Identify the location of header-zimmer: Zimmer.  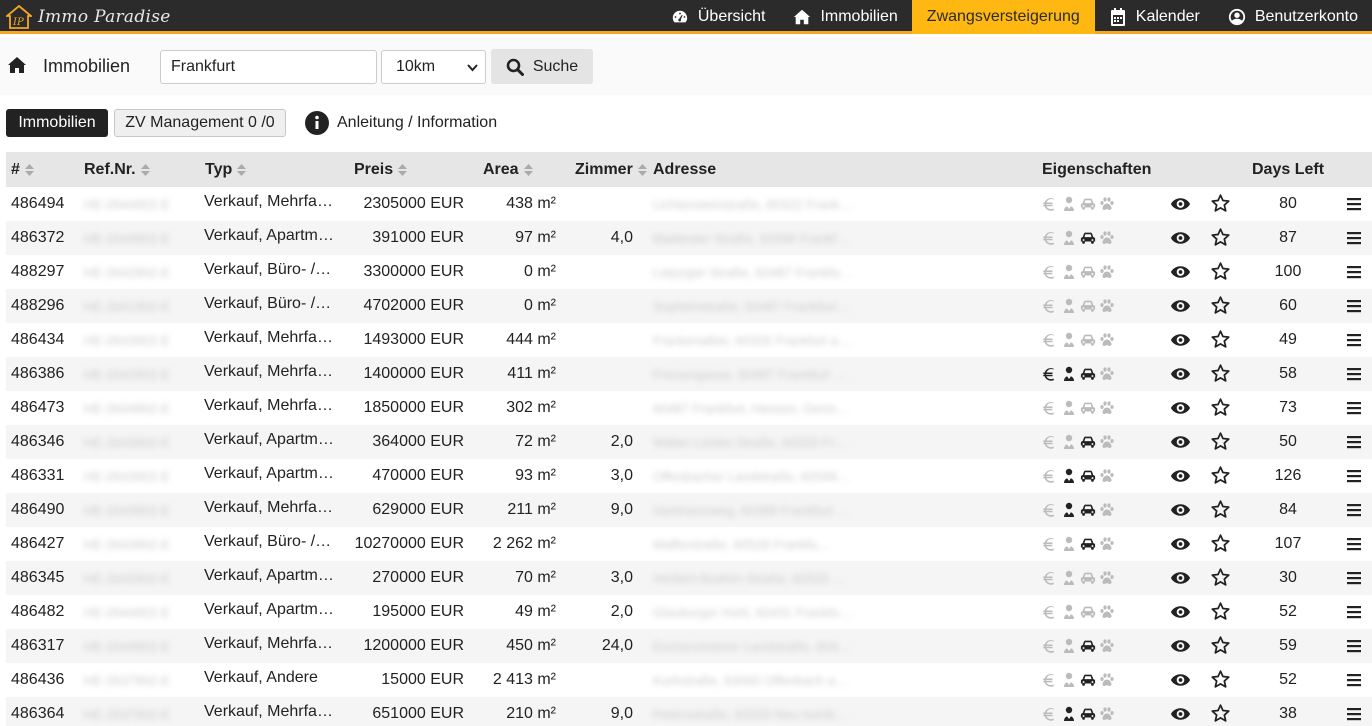
(611, 170).